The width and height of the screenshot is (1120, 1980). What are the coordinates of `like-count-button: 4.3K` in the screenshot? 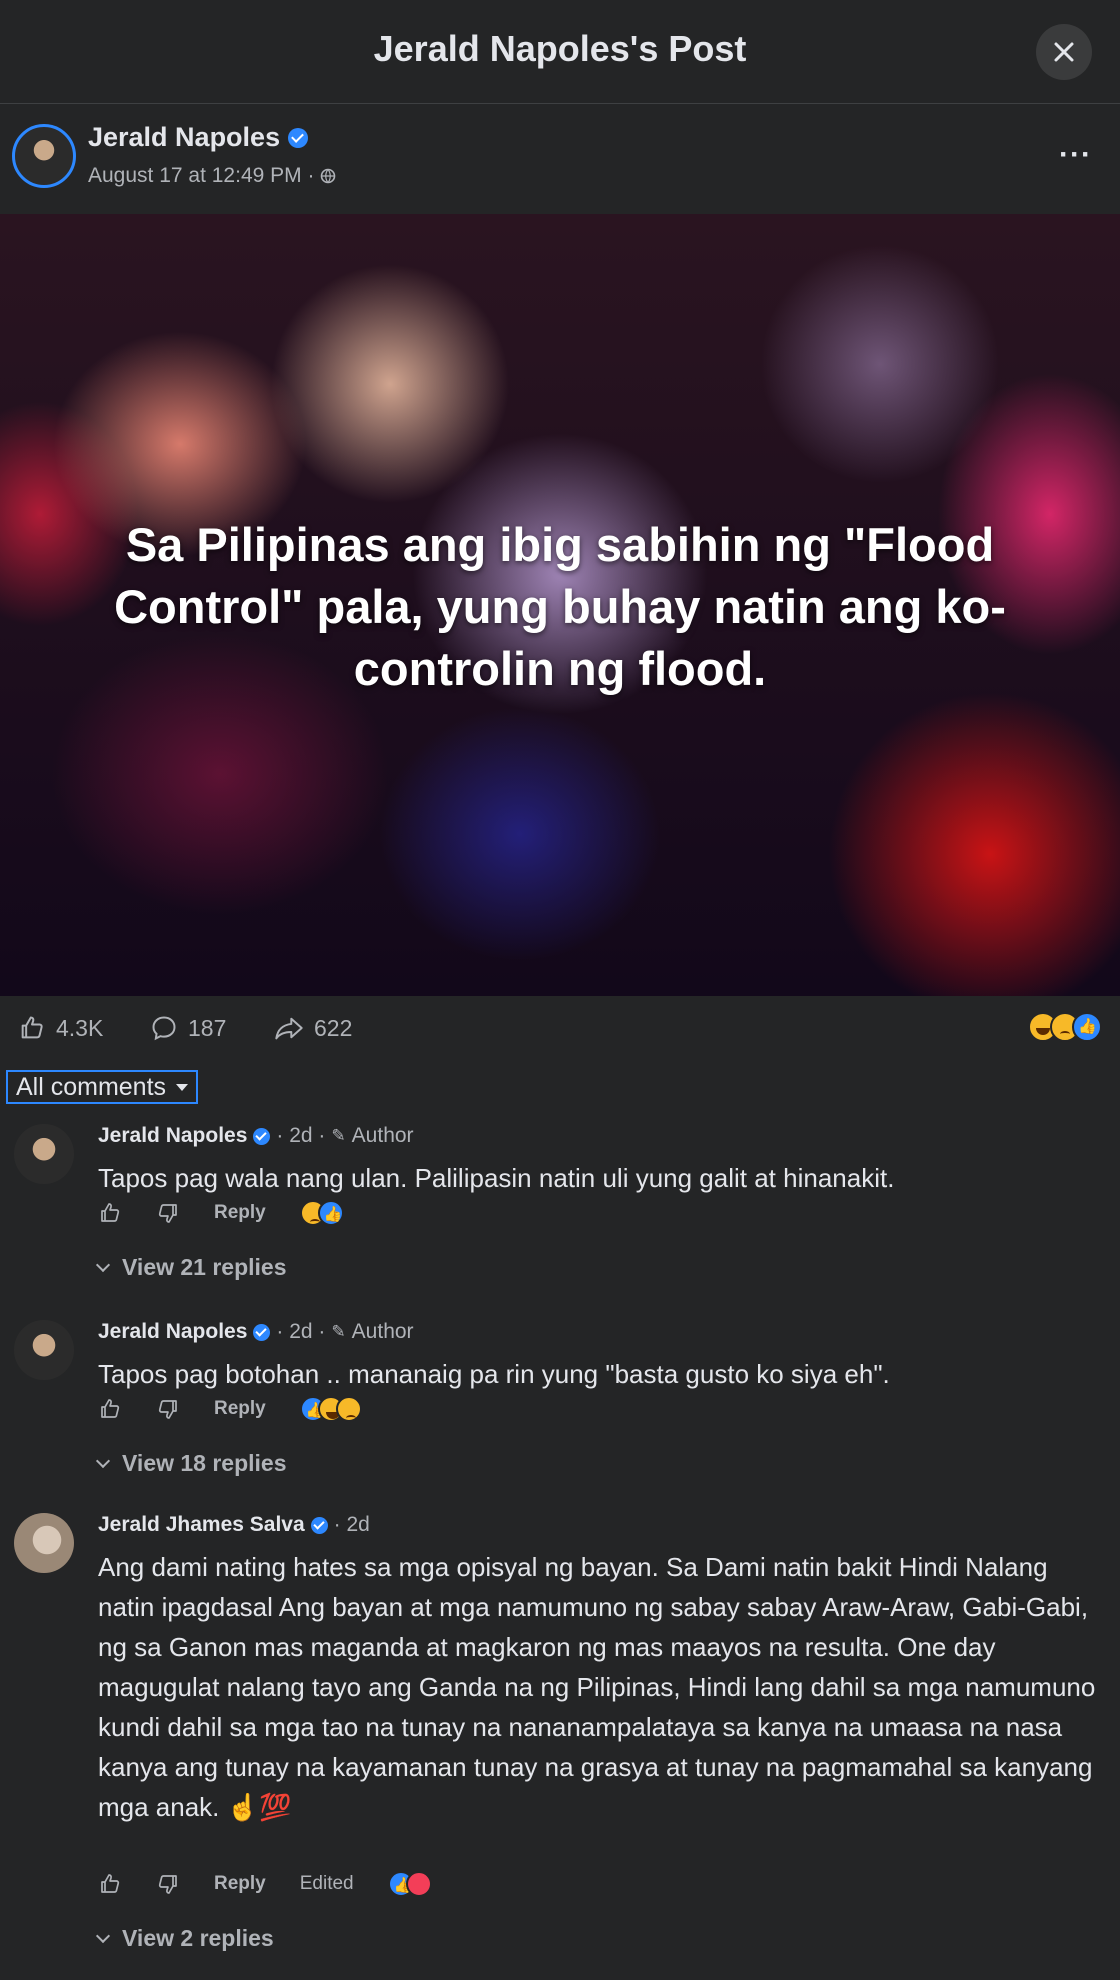 It's located at (60, 1028).